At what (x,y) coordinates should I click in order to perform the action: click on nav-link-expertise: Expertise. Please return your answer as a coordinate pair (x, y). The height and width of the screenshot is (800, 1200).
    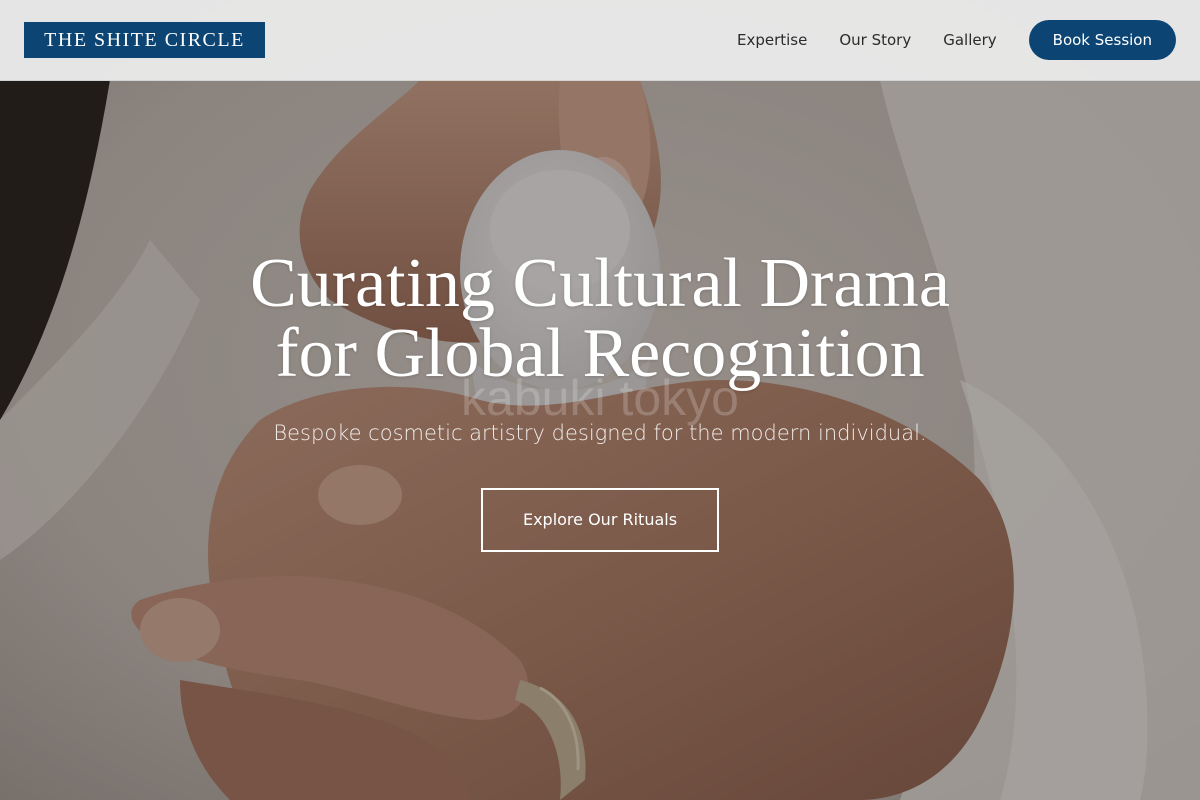
    Looking at the image, I should click on (772, 40).